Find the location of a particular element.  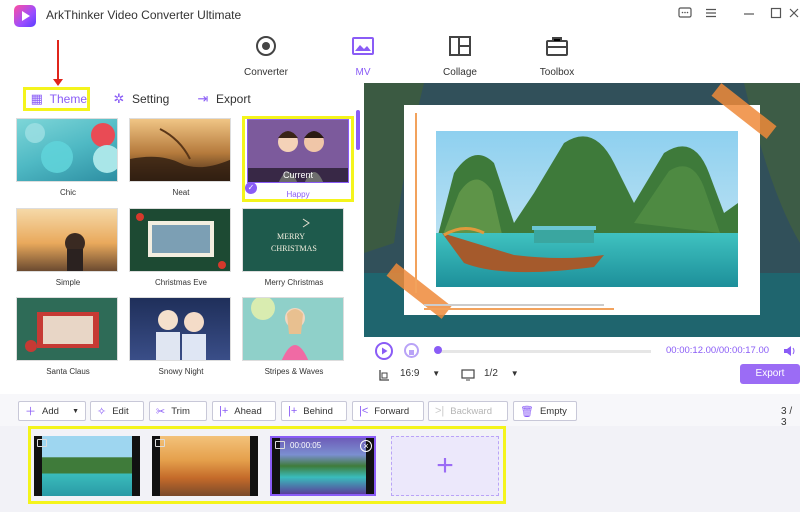

nav-toolbox-label: Toolbox is located at coordinates (557, 72).